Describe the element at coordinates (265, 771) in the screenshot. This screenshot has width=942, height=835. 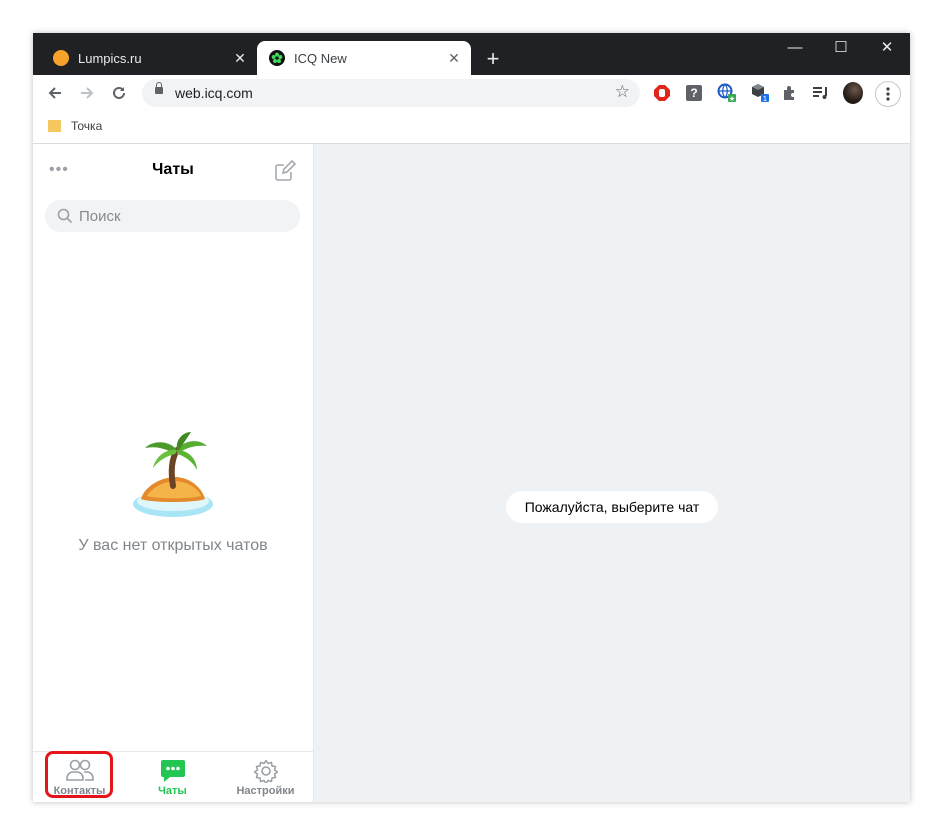
I see `gear-icon` at that location.